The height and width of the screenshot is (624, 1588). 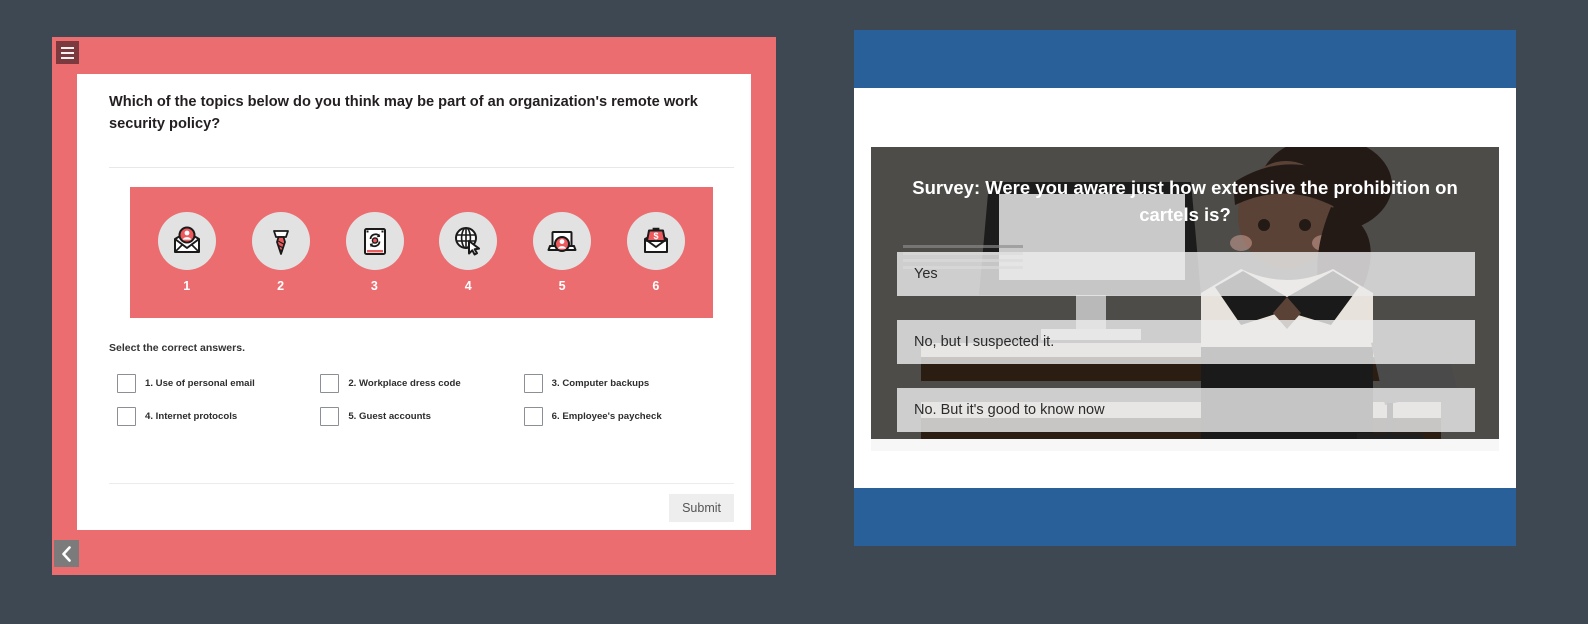 I want to click on topic-icon-item-3: 3, so click(x=375, y=252).